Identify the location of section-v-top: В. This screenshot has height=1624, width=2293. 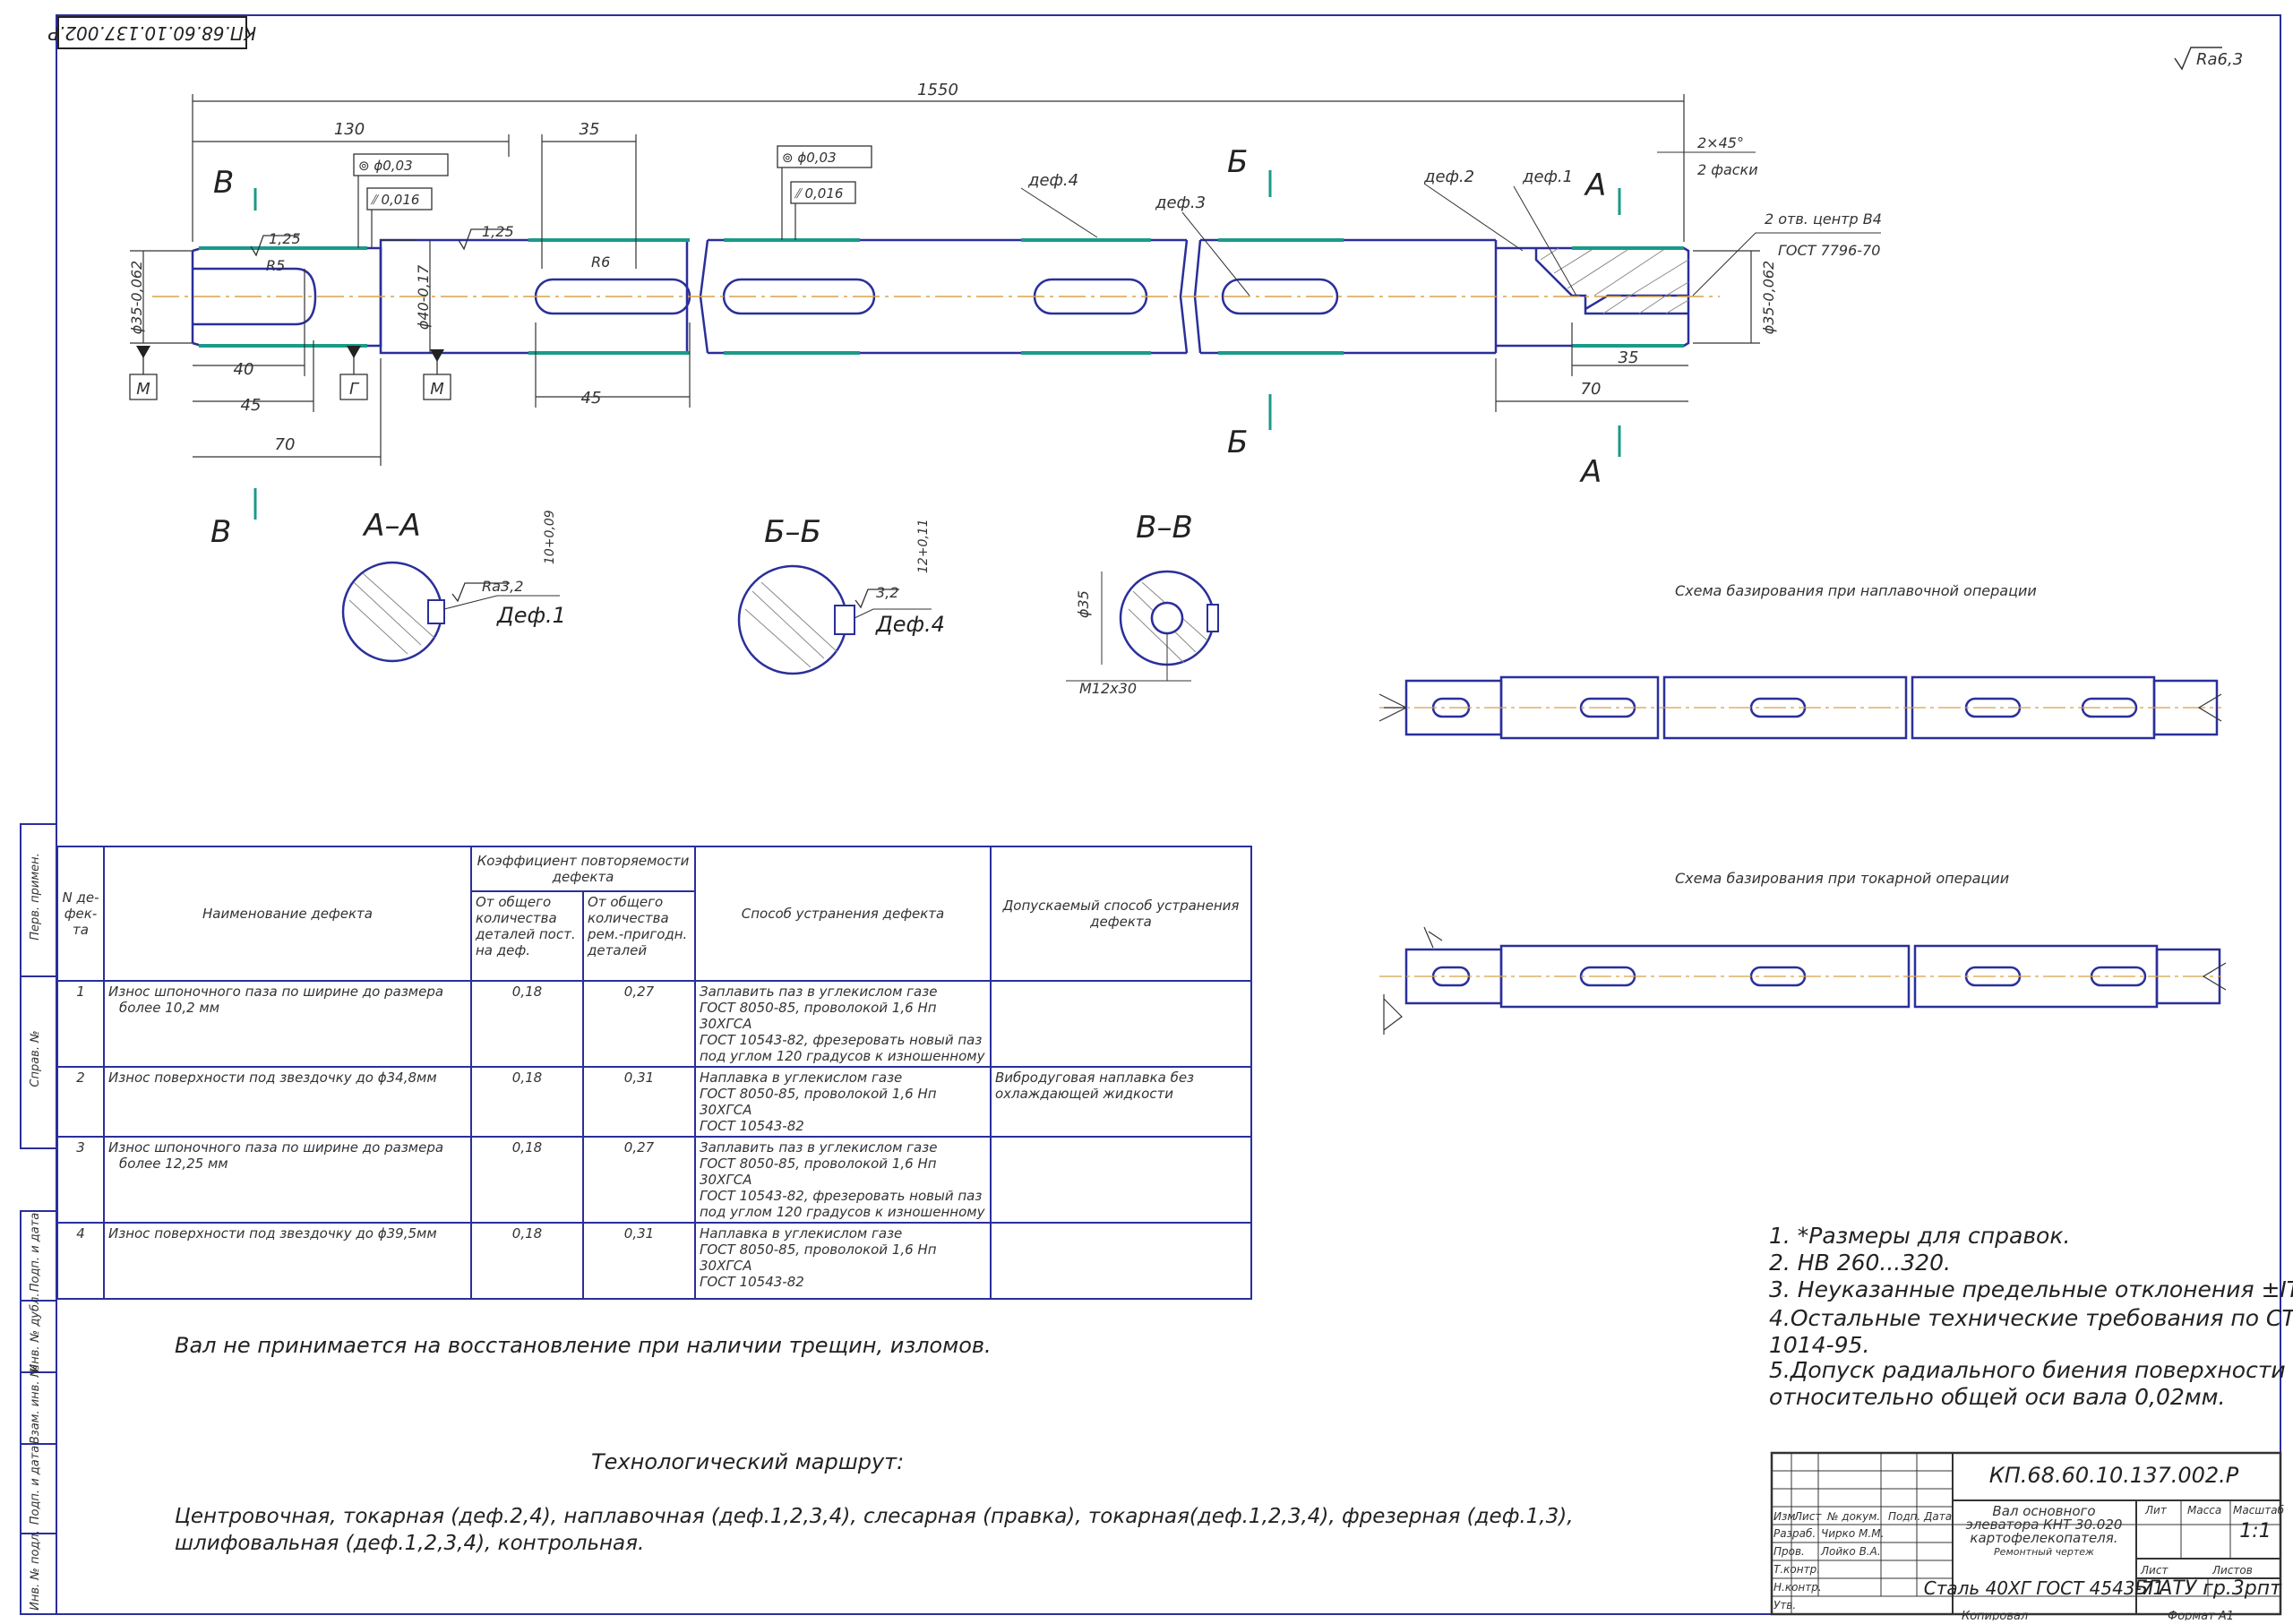
(223, 183).